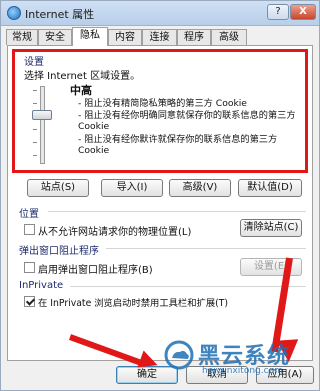  I want to click on popup-blocker-label: 启用弹出窗口阻止程序(B), so click(95, 270).